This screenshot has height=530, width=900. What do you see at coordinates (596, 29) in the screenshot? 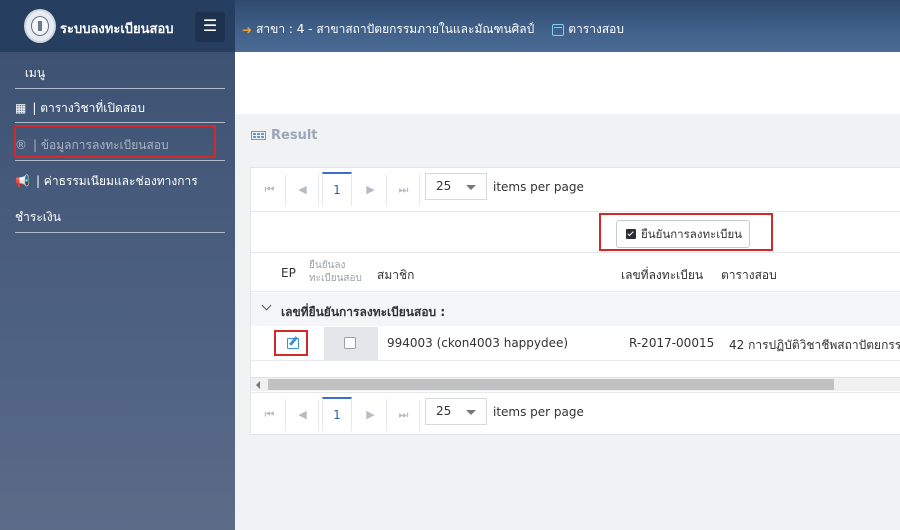
I see `breadcrumb-schedule: ตารางสอบ` at bounding box center [596, 29].